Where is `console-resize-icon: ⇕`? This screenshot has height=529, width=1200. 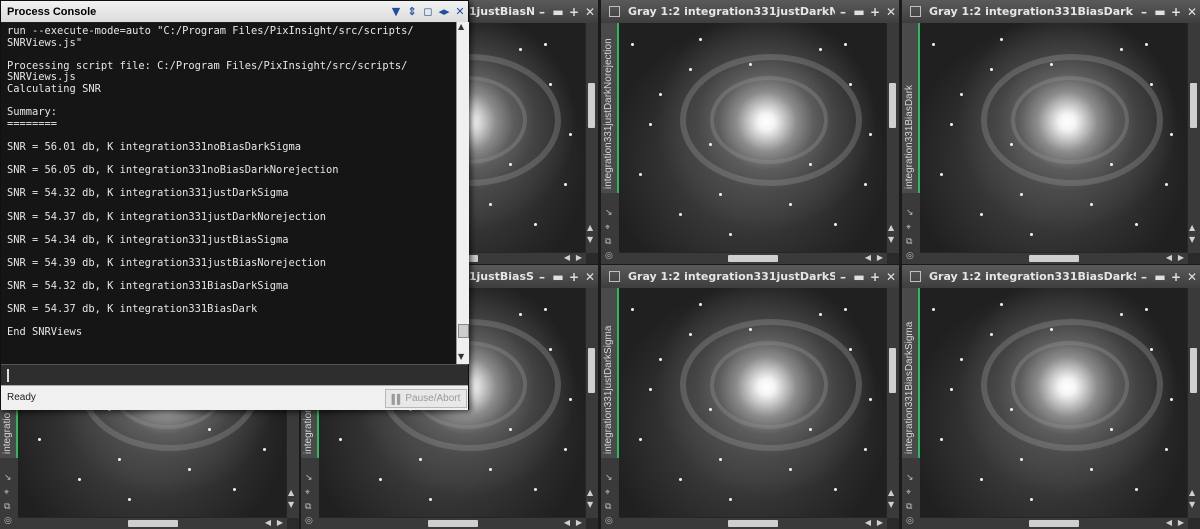
console-resize-icon: ⇕ is located at coordinates (412, 11).